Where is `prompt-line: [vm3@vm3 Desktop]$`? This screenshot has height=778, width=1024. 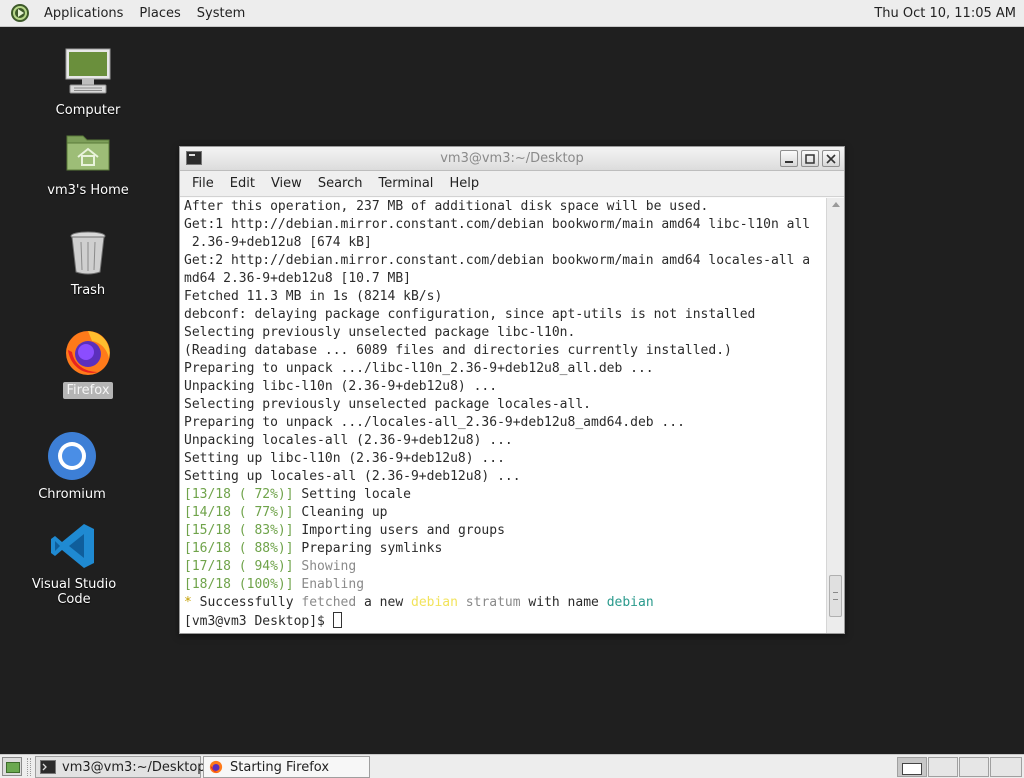
prompt-line: [vm3@vm3 Desktop]$ is located at coordinates (503, 621).